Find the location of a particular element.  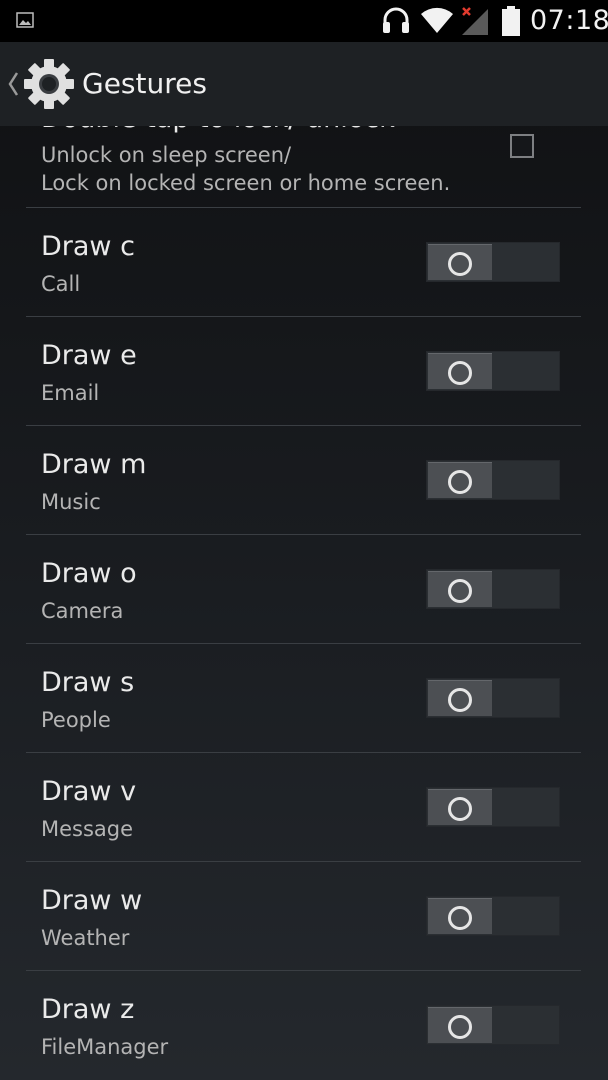

settings-gear-icon is located at coordinates (49, 84).